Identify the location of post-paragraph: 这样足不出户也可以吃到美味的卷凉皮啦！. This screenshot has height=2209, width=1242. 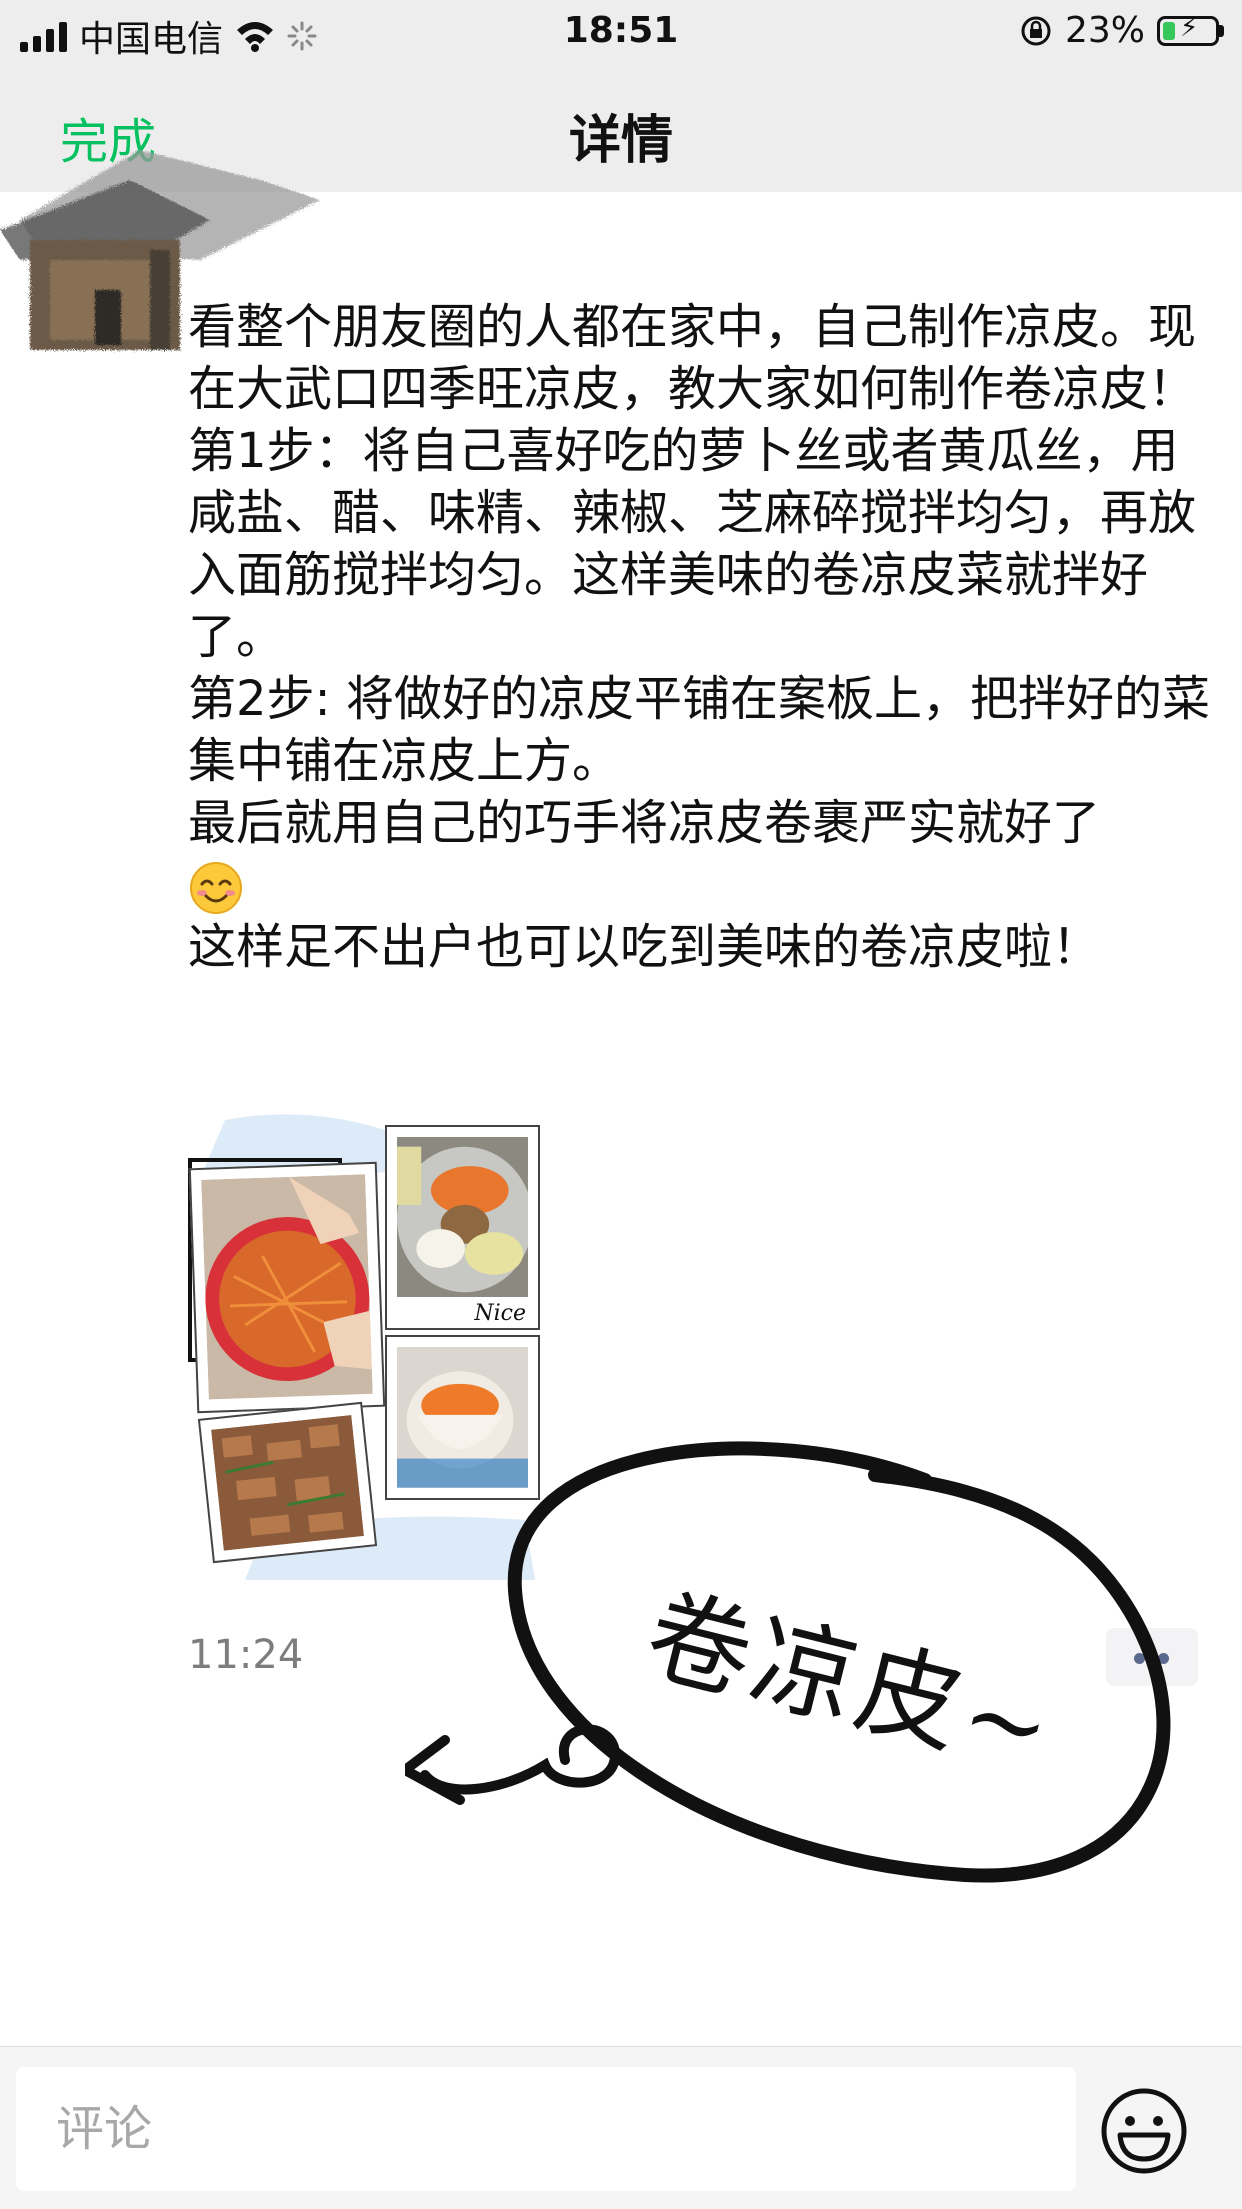
(644, 947).